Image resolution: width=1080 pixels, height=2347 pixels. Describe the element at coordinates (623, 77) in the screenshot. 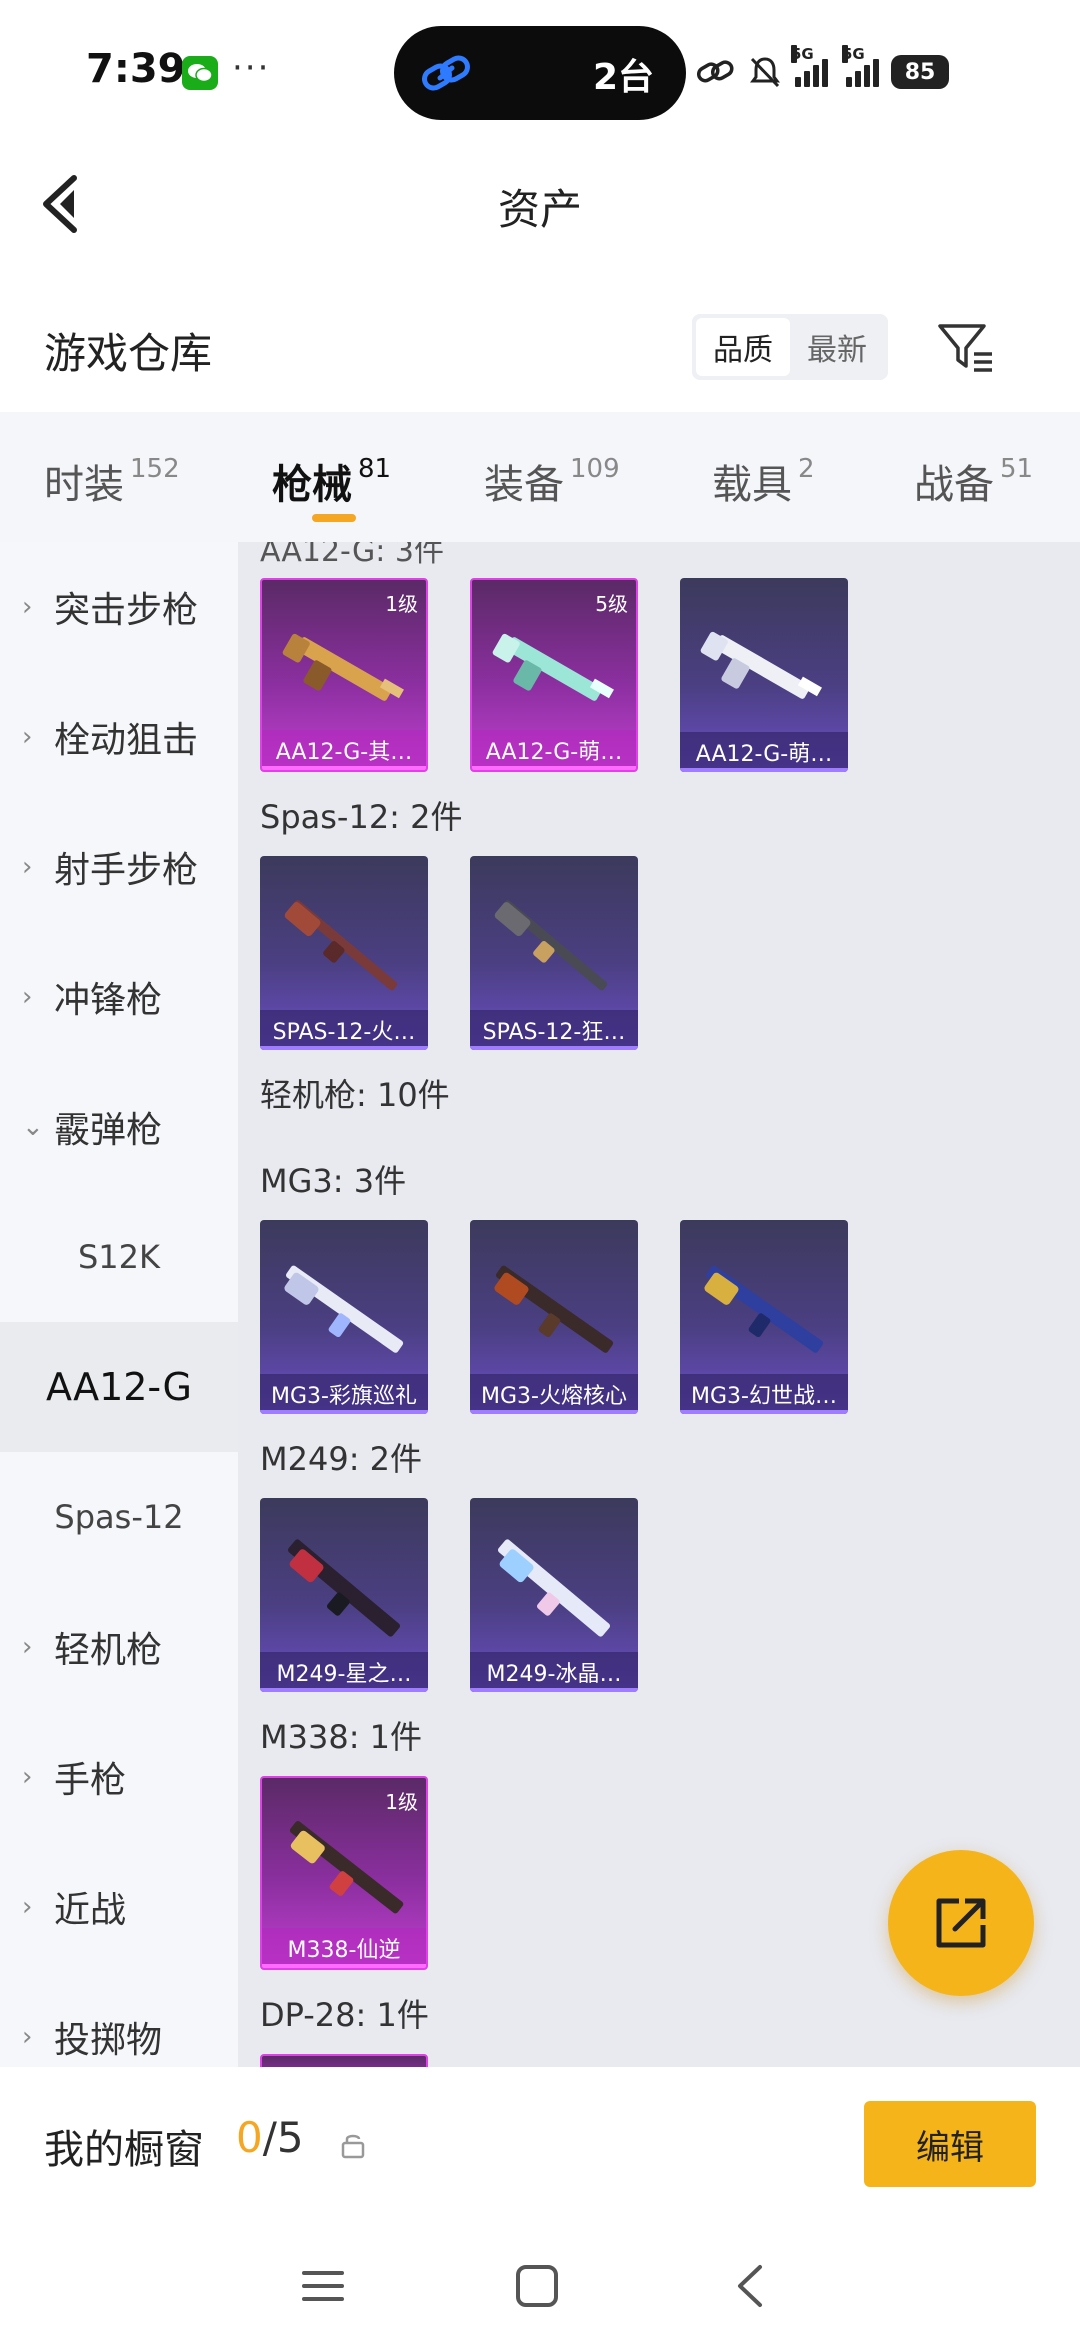

I see `device-count: 2台` at that location.